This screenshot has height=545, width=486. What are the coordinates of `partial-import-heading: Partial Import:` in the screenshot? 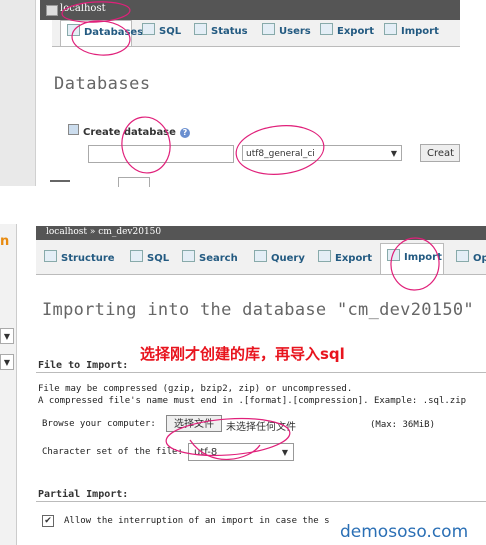 It's located at (83, 494).